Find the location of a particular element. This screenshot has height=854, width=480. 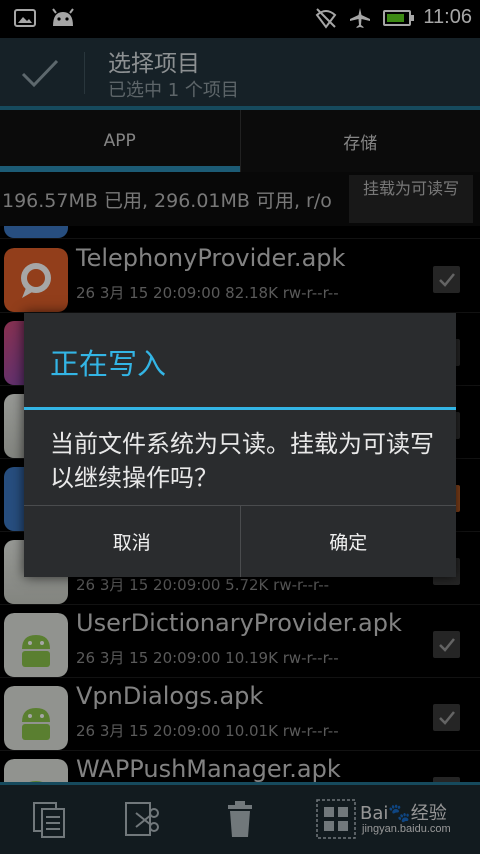

dialog-title: 正在写入 is located at coordinates (108, 364).